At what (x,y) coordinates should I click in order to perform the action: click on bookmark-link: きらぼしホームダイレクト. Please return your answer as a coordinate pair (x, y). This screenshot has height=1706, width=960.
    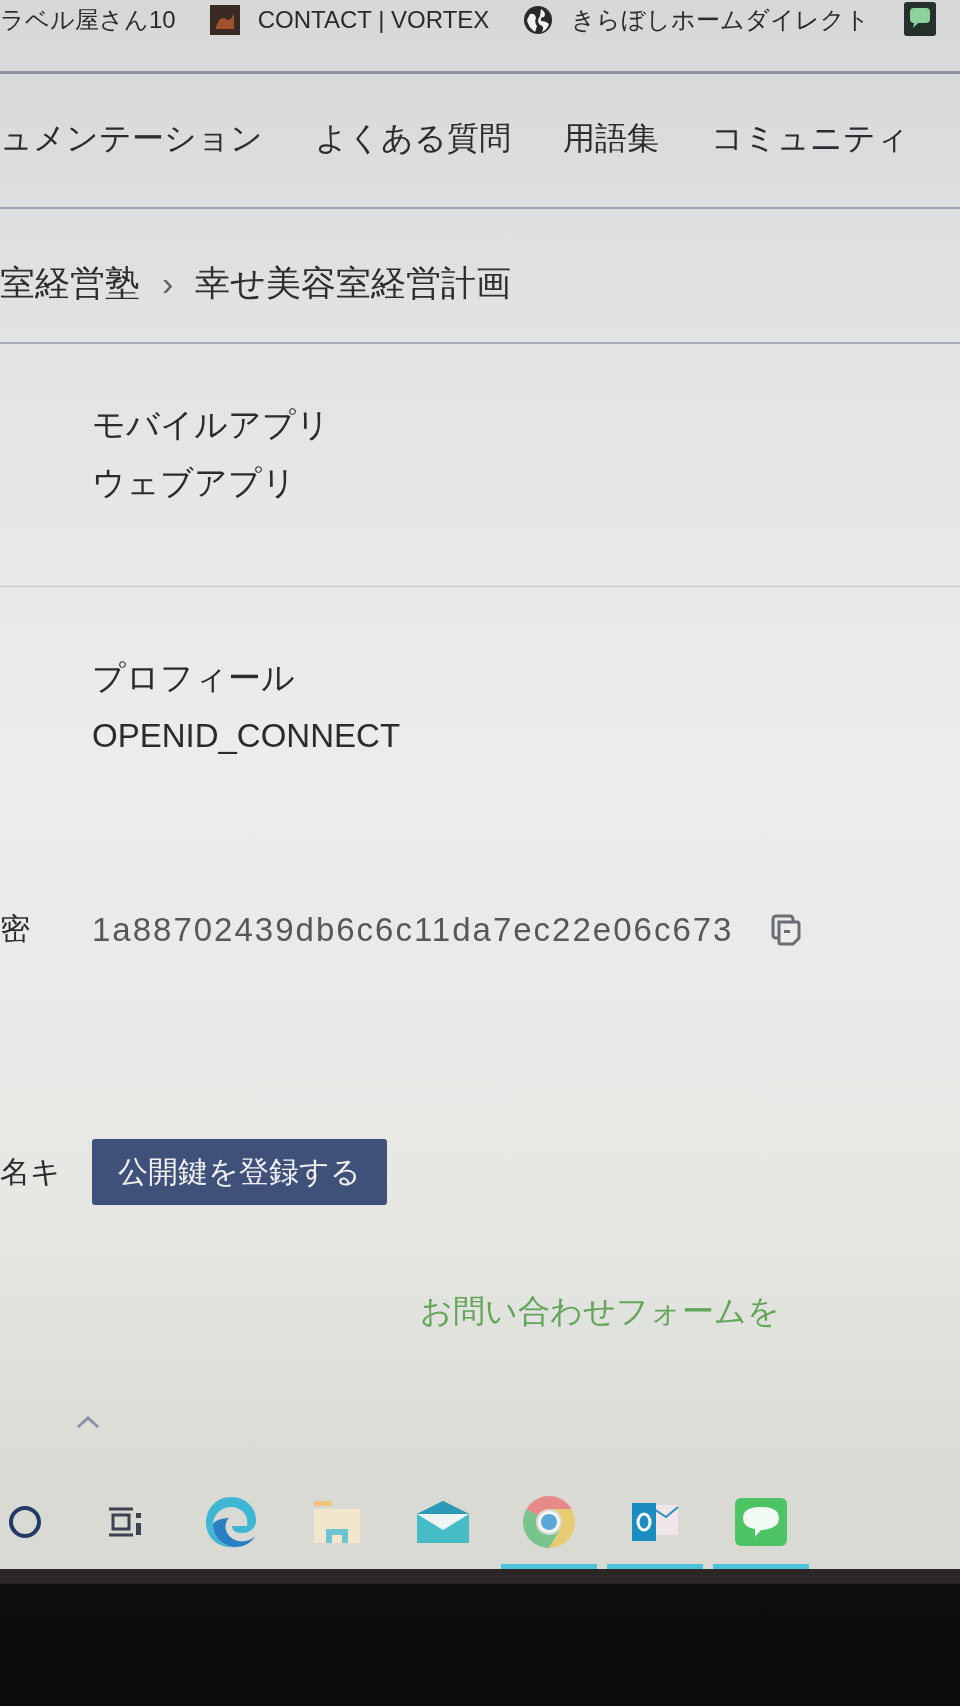
    Looking at the image, I should click on (697, 20).